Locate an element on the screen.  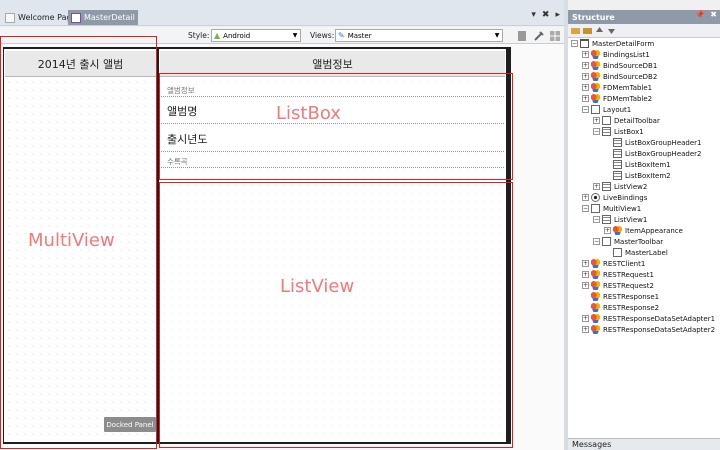
tree-node: RESTResponse1 is located at coordinates (644, 296).